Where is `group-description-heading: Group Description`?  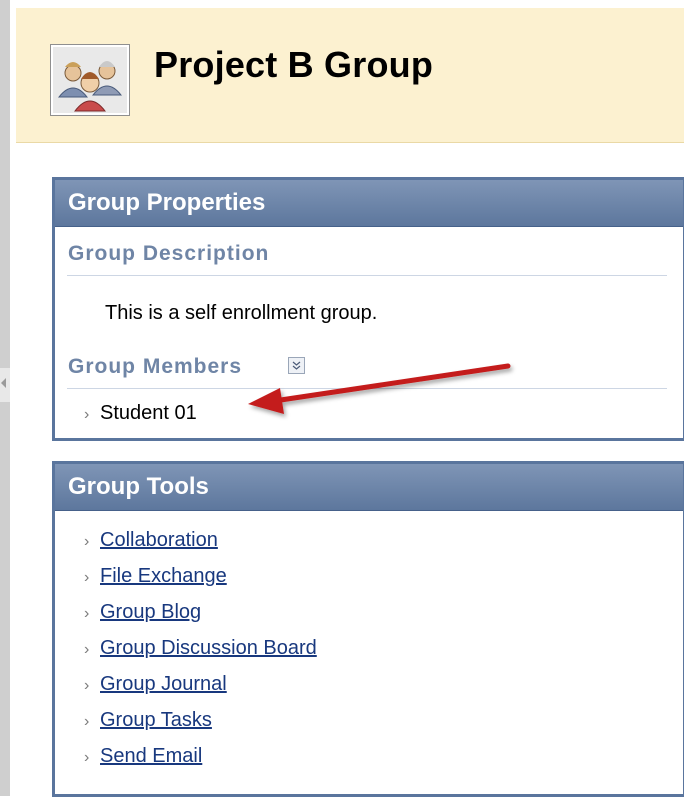
group-description-heading: Group Description is located at coordinates (169, 253).